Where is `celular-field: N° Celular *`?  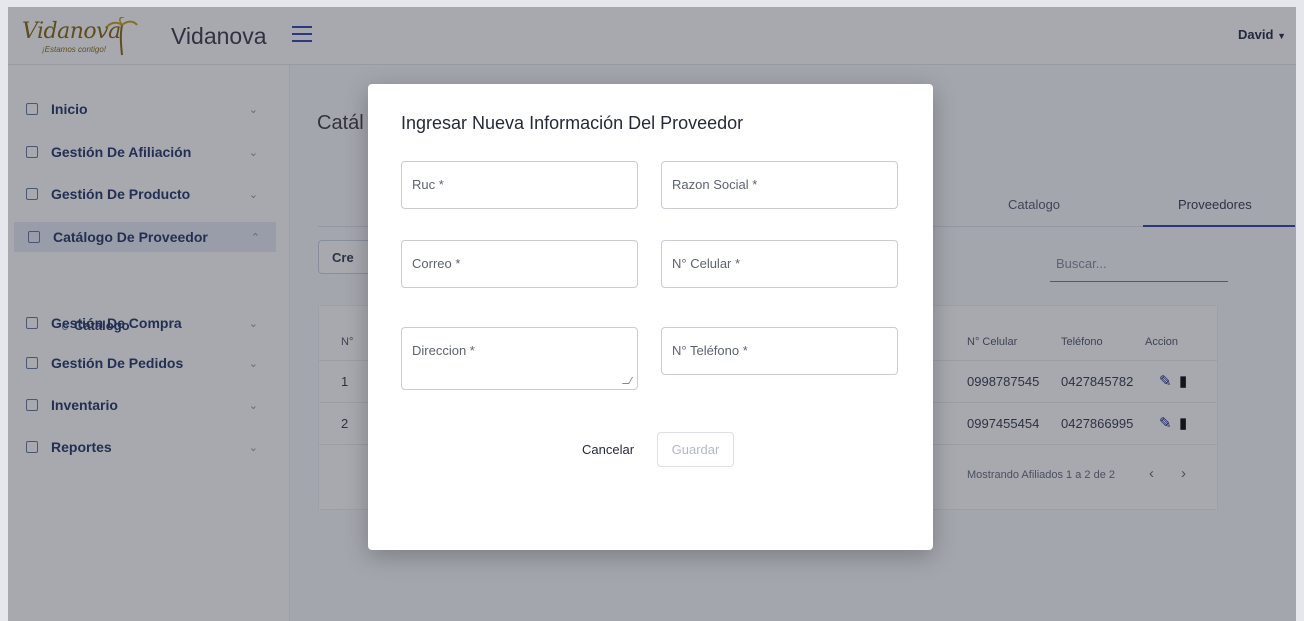 celular-field: N° Celular * is located at coordinates (779, 264).